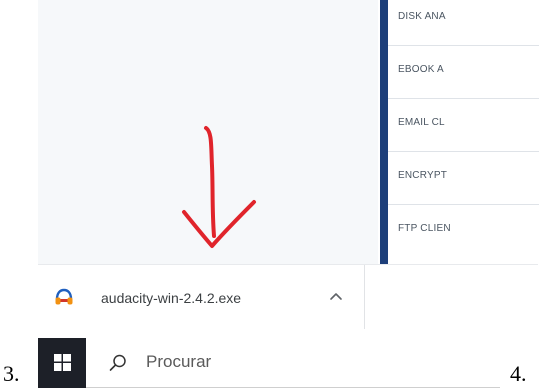 The width and height of the screenshot is (539, 388). What do you see at coordinates (11, 373) in the screenshot?
I see `step-number-left: 3.` at bounding box center [11, 373].